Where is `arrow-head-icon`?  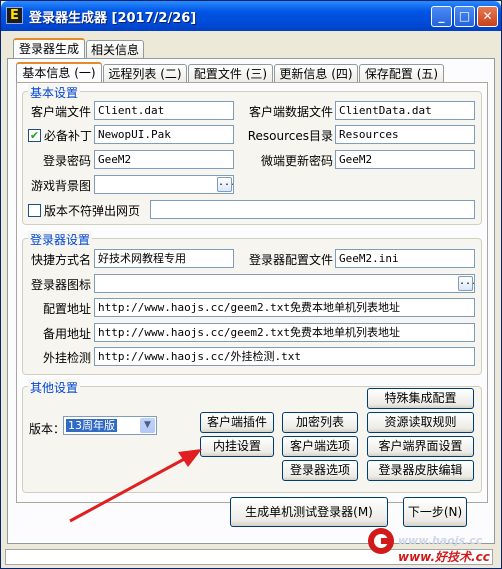 arrow-head-icon is located at coordinates (190, 458).